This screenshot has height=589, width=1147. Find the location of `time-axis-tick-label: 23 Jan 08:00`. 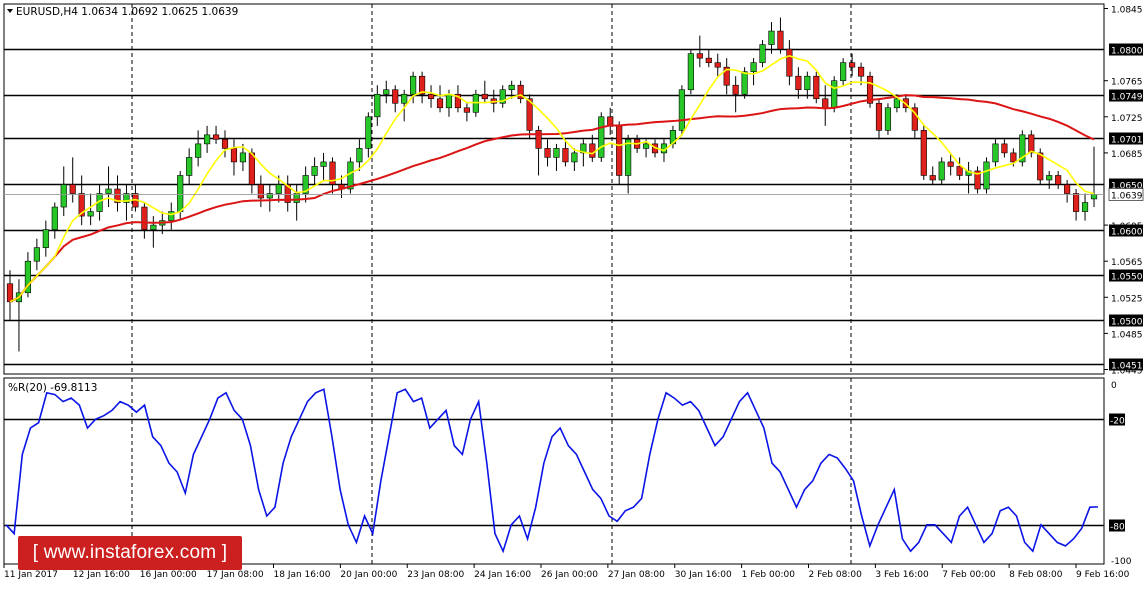

time-axis-tick-label: 23 Jan 08:00 is located at coordinates (435, 575).